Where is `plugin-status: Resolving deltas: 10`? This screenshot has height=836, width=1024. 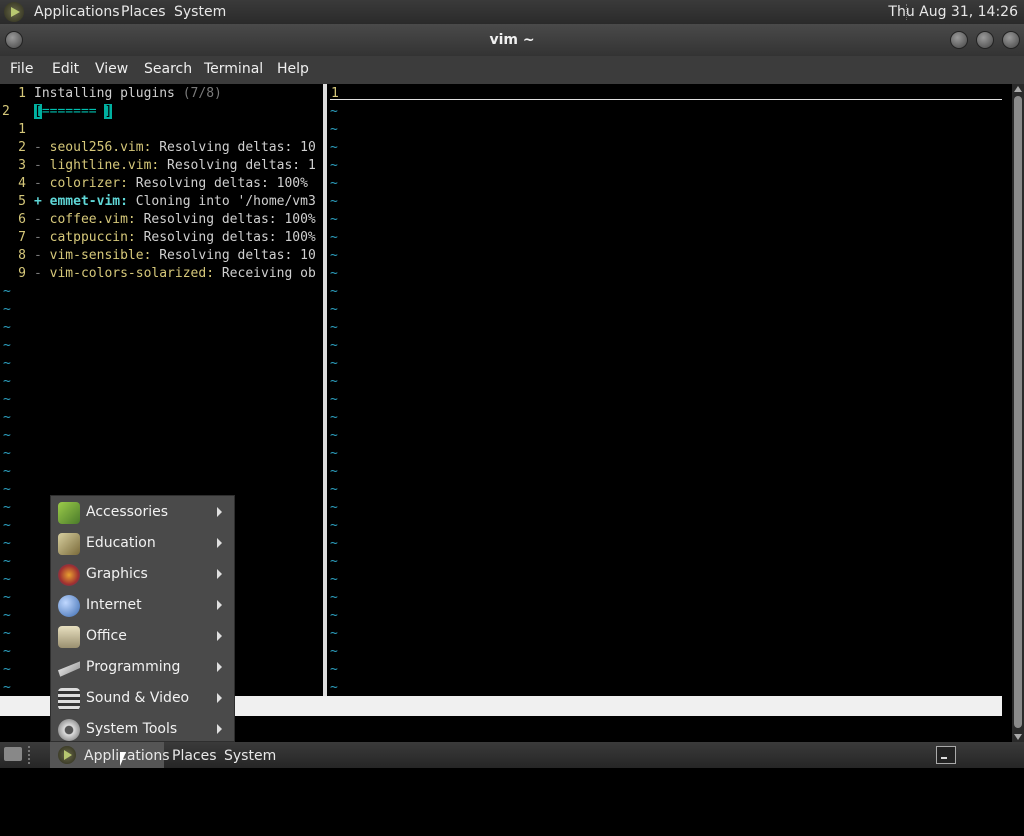
plugin-status: Resolving deltas: 10 is located at coordinates (233, 255).